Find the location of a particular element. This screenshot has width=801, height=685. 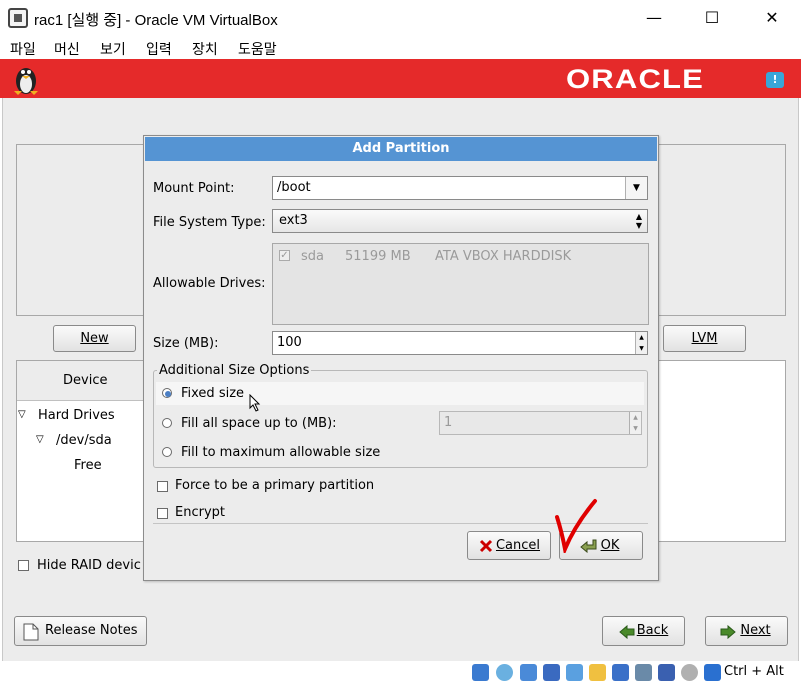

fixed-size-radio is located at coordinates (167, 393).